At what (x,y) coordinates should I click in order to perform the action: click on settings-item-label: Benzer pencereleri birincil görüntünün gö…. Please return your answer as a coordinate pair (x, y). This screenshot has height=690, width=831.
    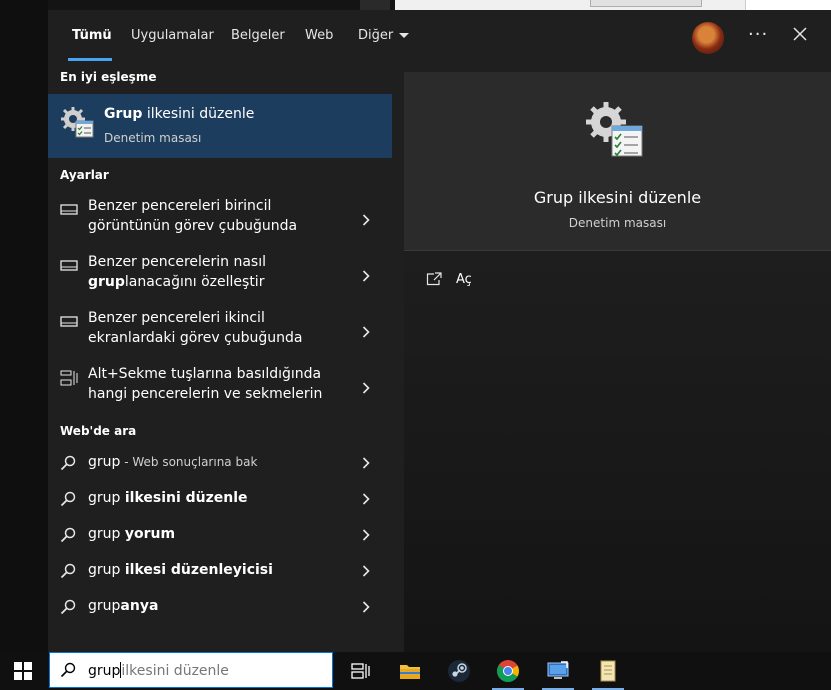
    Looking at the image, I should click on (213, 216).